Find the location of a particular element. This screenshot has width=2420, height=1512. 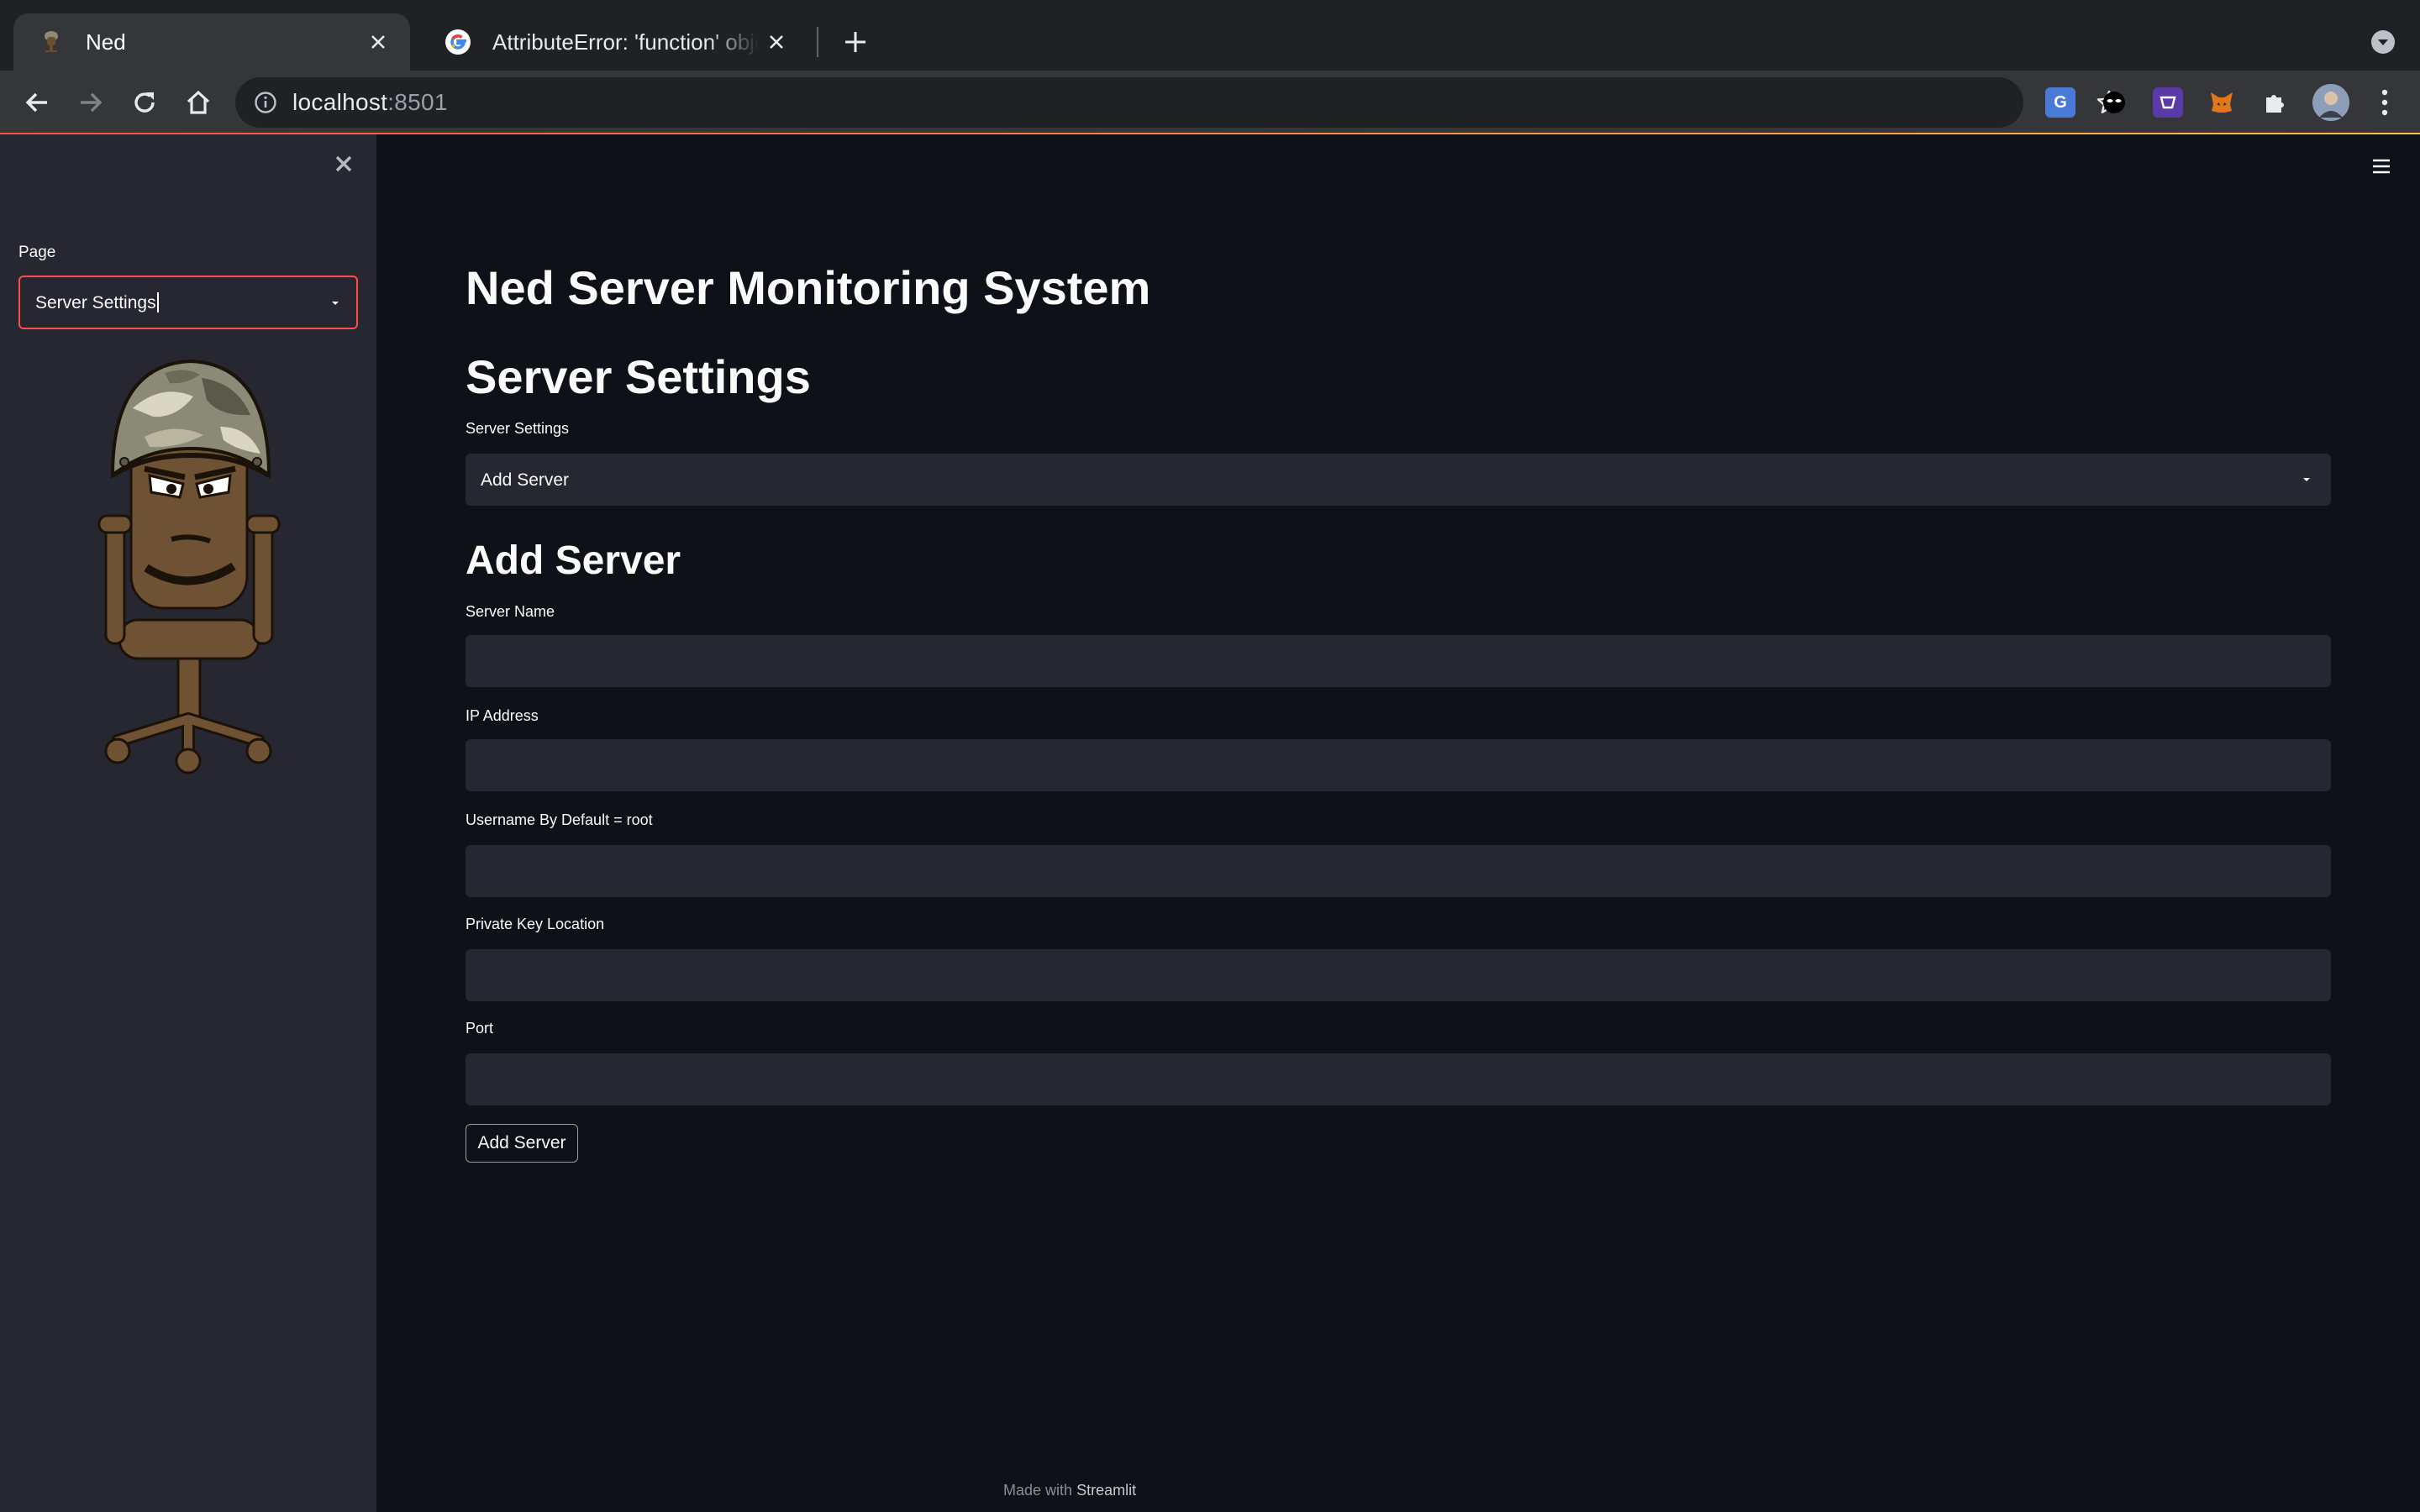

reload-icon is located at coordinates (144, 102).